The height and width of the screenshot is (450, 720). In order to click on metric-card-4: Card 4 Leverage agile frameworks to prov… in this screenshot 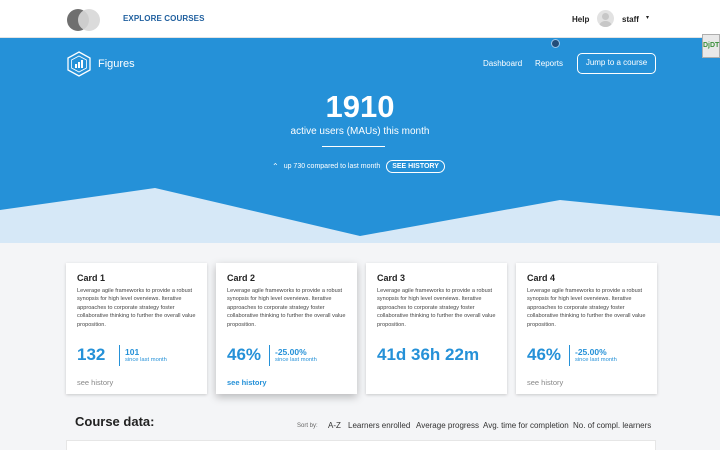, I will do `click(586, 328)`.